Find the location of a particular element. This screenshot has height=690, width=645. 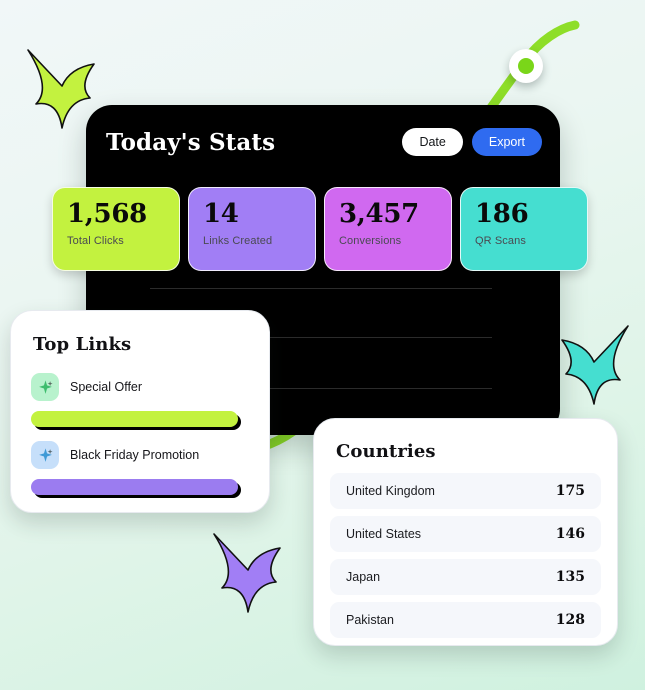

stat-value: 14 is located at coordinates (221, 214).